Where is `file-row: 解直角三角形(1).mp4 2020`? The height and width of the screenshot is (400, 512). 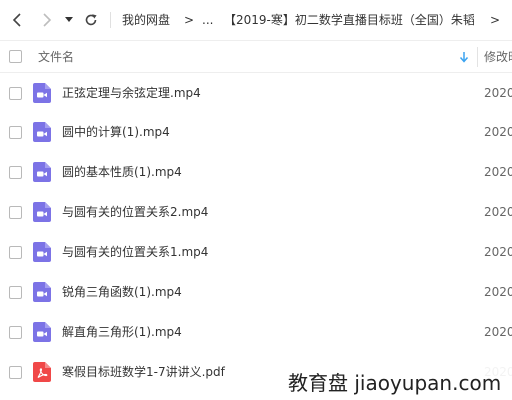 file-row: 解直角三角形(1).mp4 2020 is located at coordinates (256, 332).